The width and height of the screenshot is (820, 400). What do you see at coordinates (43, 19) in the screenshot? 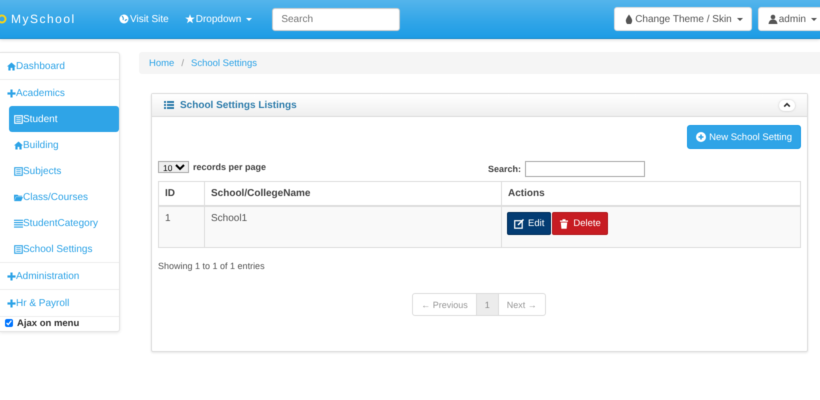
I see `brand-name: MySchool` at bounding box center [43, 19].